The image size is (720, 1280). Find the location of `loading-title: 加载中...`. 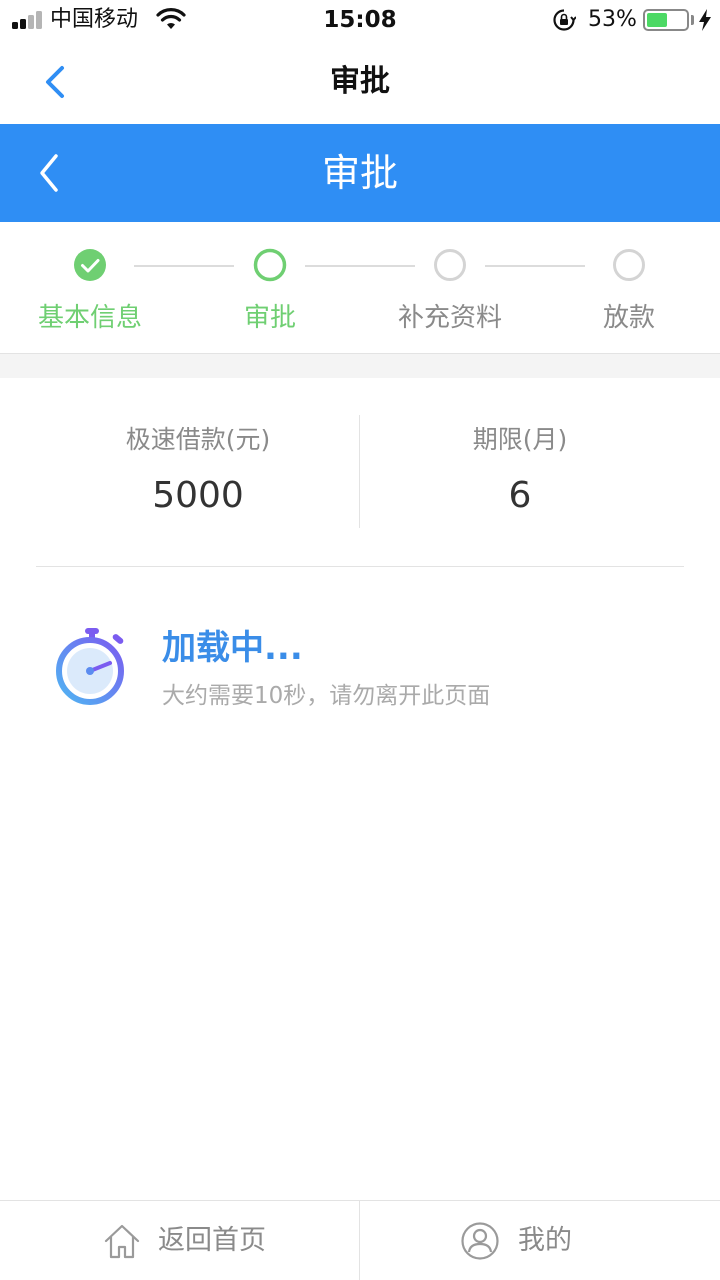

loading-title: 加载中... is located at coordinates (232, 648).